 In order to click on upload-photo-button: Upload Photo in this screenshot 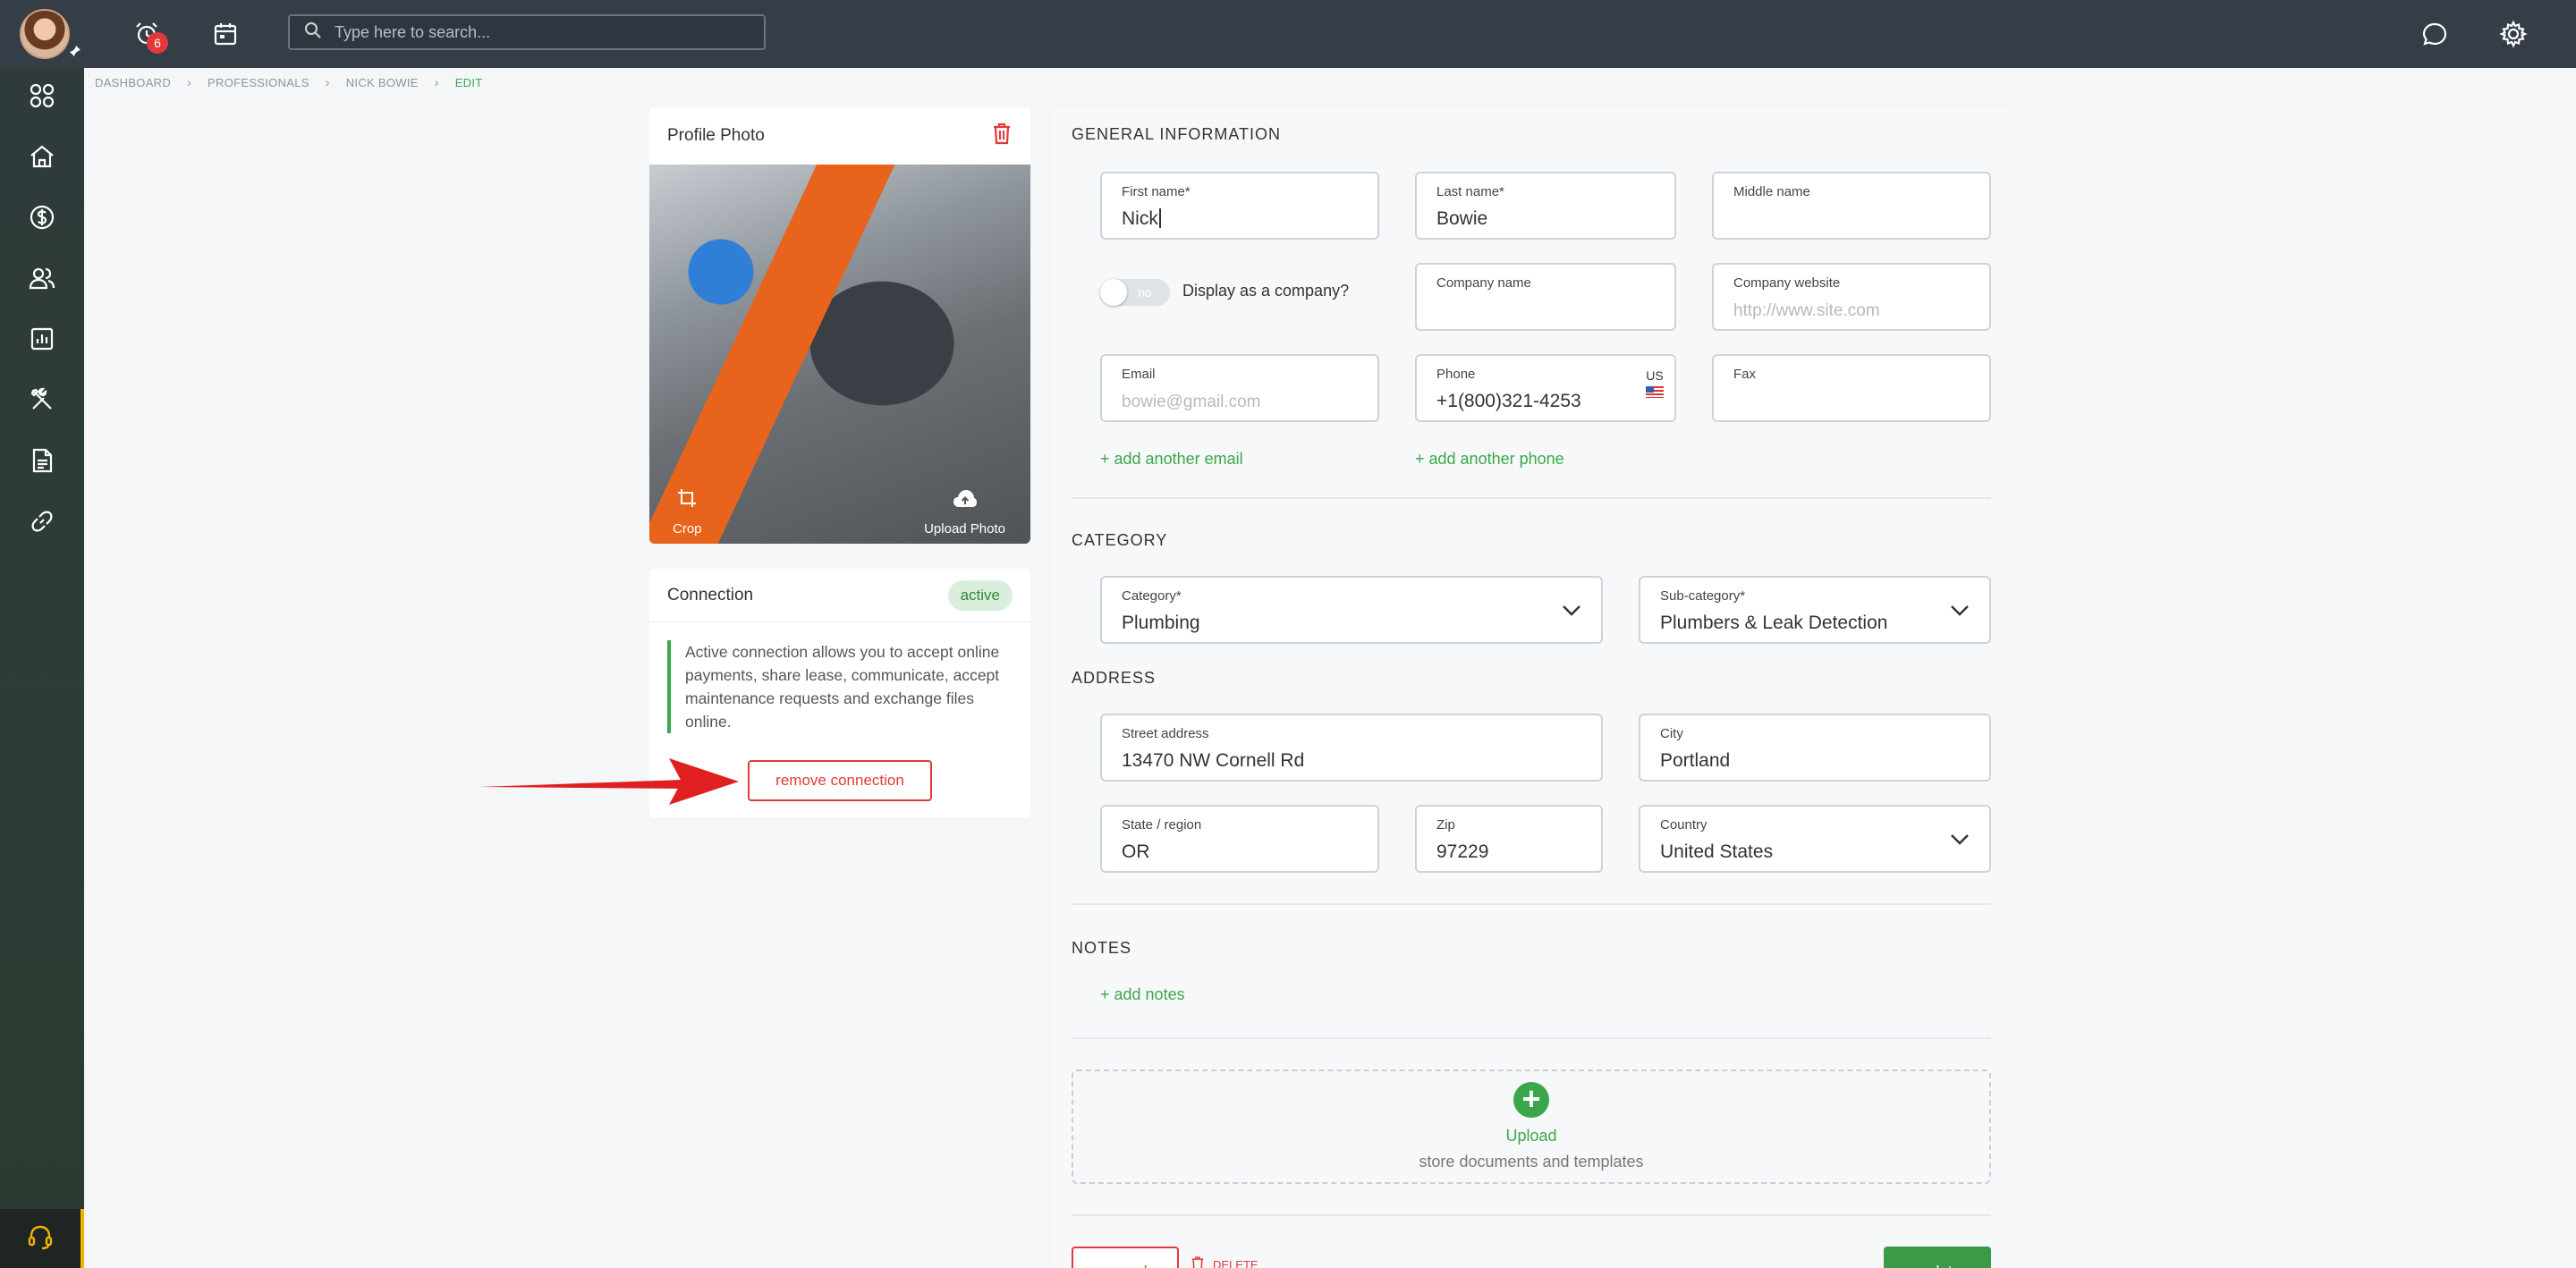, I will do `click(964, 513)`.